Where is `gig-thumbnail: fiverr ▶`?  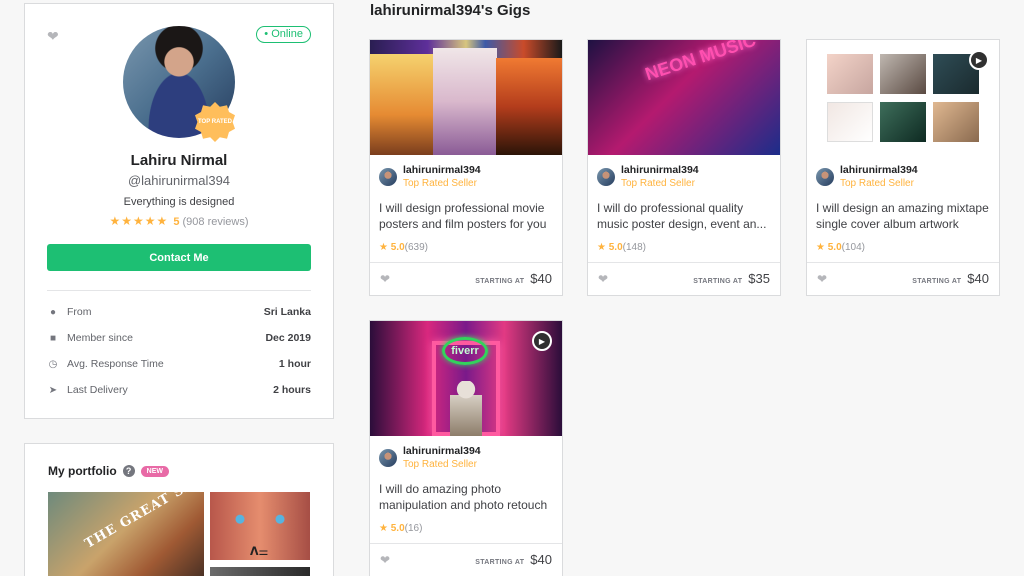
gig-thumbnail: fiverr ▶ is located at coordinates (466, 378).